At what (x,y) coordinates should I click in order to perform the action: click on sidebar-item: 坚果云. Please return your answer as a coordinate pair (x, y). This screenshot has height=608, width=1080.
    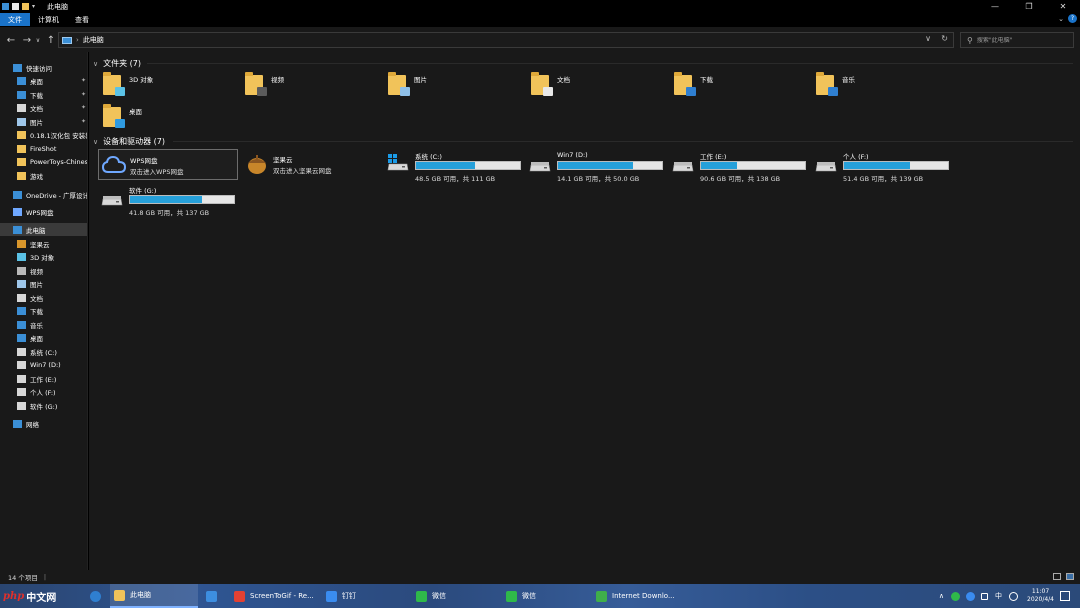
    Looking at the image, I should click on (43, 243).